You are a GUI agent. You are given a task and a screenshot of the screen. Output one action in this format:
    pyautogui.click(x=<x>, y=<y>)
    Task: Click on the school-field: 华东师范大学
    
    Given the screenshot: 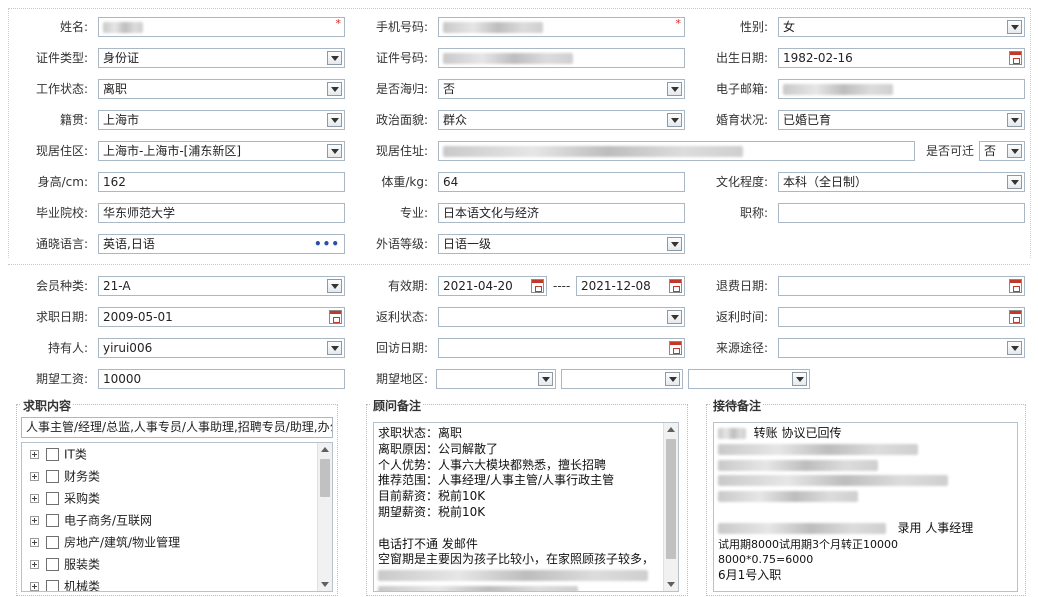 What is the action you would take?
    pyautogui.click(x=221, y=213)
    